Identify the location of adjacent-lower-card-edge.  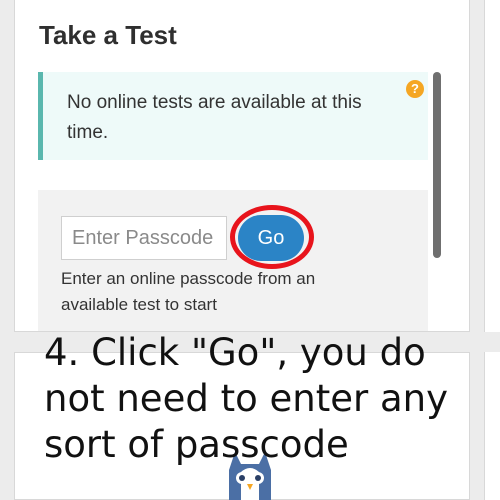
(492, 426).